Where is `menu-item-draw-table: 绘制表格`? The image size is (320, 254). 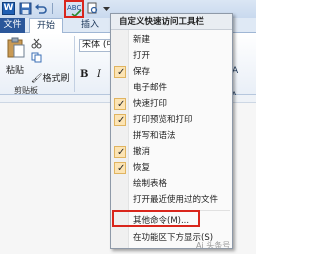 menu-item-draw-table: 绘制表格 is located at coordinates (171, 184).